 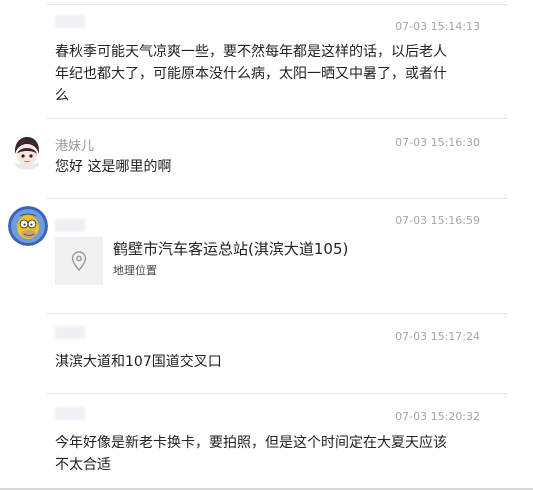 What do you see at coordinates (251, 454) in the screenshot?
I see `message-text: 今年好像是新老卡换卡，要拍照，但是这个时间定在大夏天应该不太合适` at bounding box center [251, 454].